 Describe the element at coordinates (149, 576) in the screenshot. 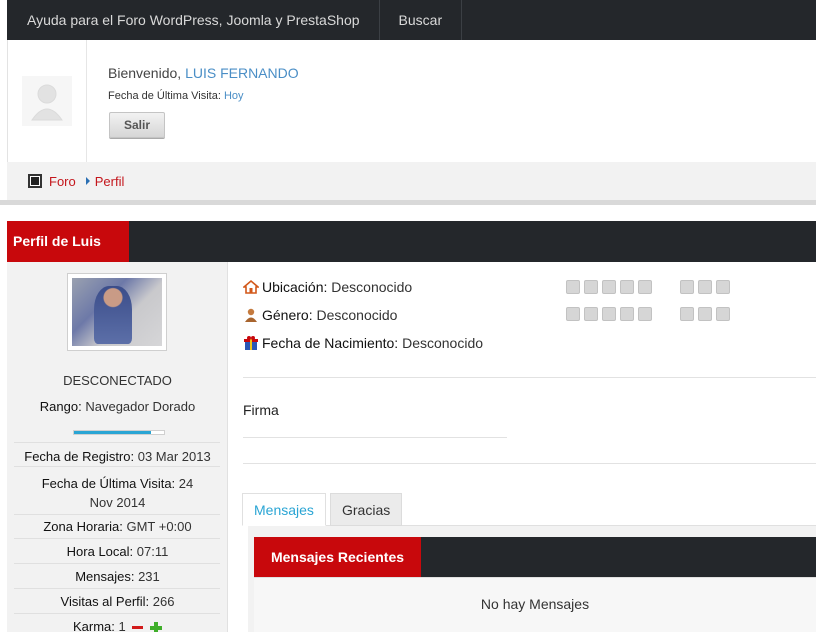

I see `posts-value: 231` at that location.